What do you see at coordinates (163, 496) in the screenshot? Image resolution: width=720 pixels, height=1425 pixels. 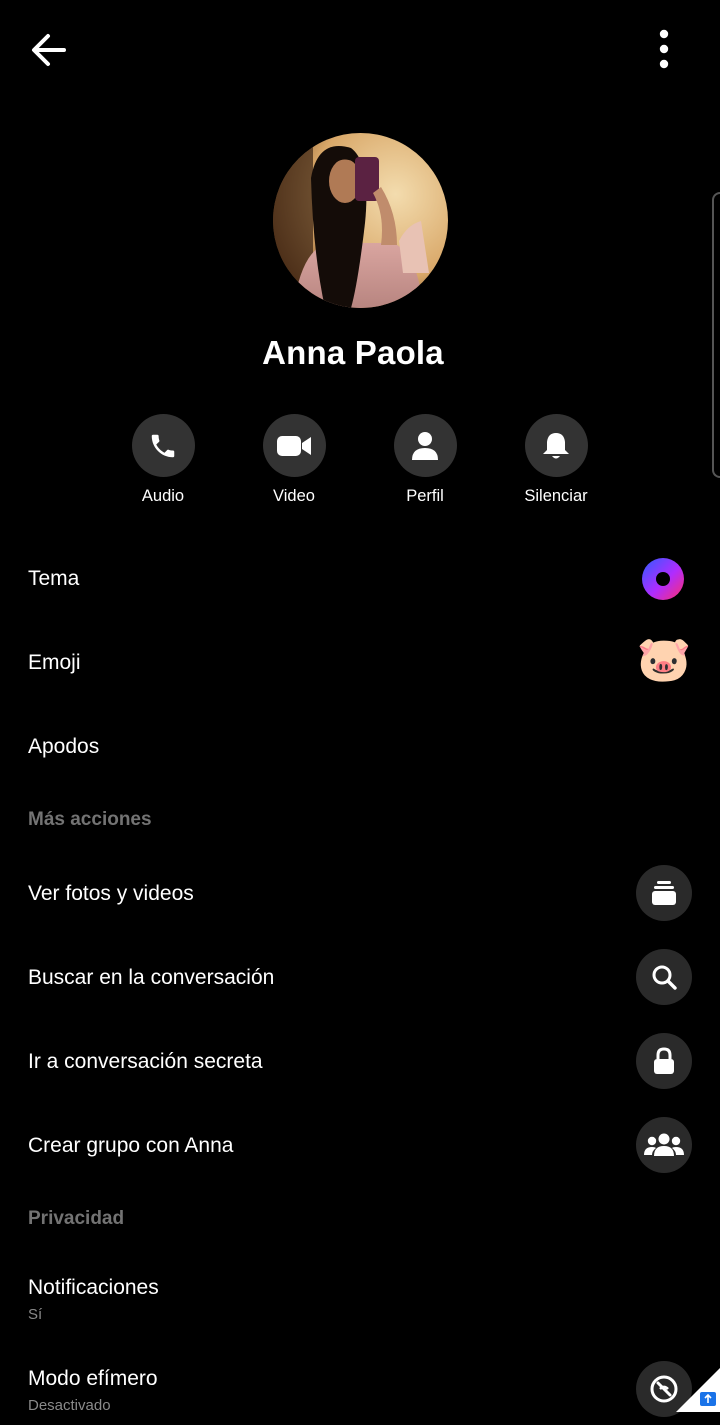 I see `audio-label: Audio` at bounding box center [163, 496].